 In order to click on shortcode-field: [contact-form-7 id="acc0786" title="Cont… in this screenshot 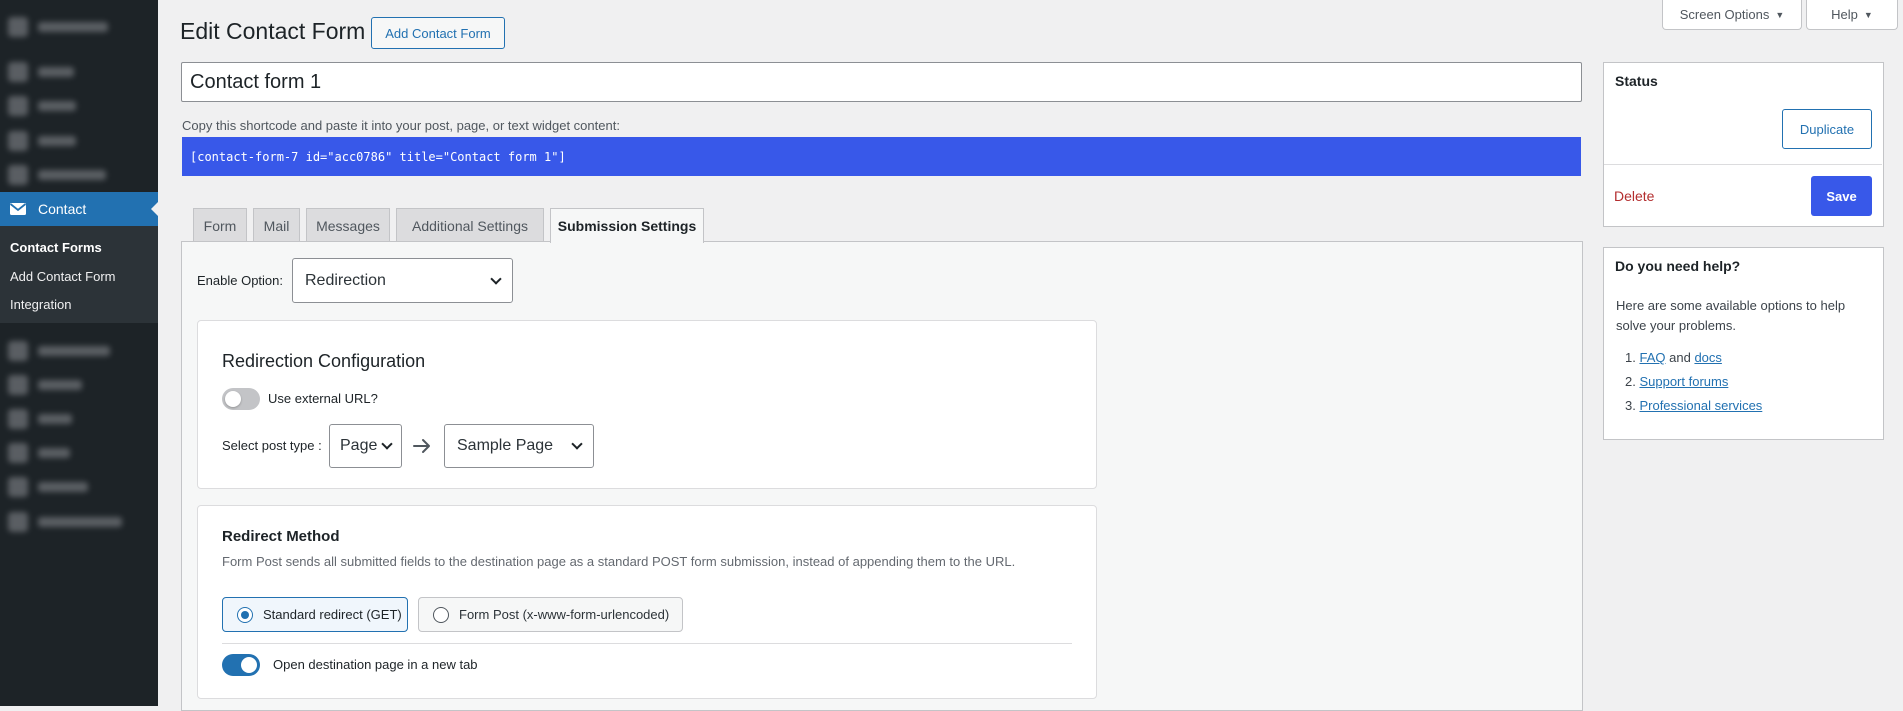, I will do `click(881, 156)`.